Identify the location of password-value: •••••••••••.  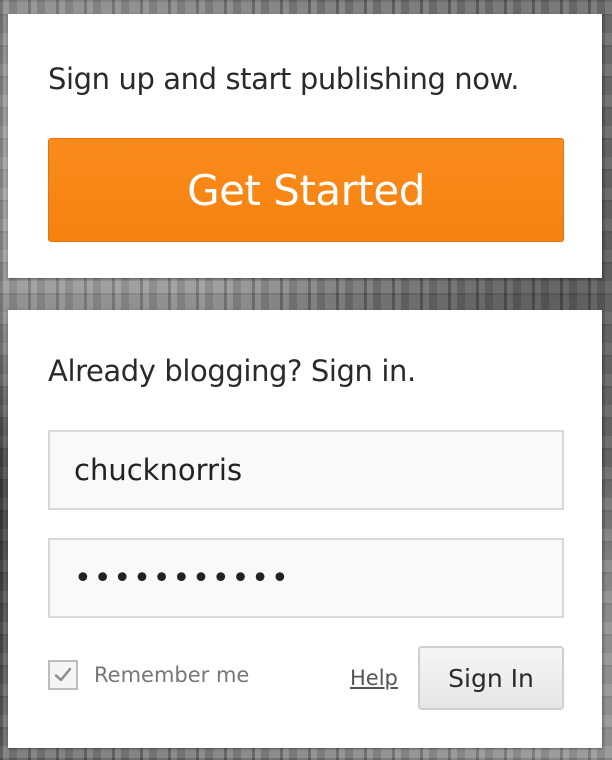
(182, 578).